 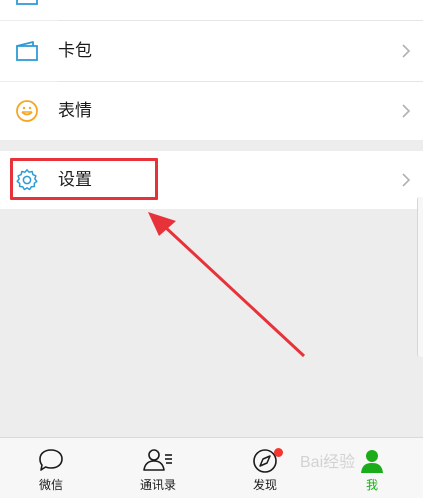 I want to click on contacts-icon, so click(x=158, y=462).